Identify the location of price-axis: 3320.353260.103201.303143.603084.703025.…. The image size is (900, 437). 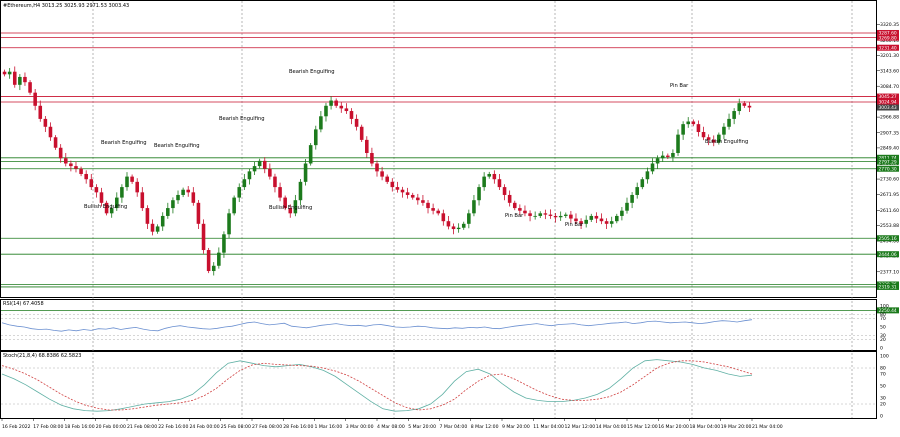
(887, 168).